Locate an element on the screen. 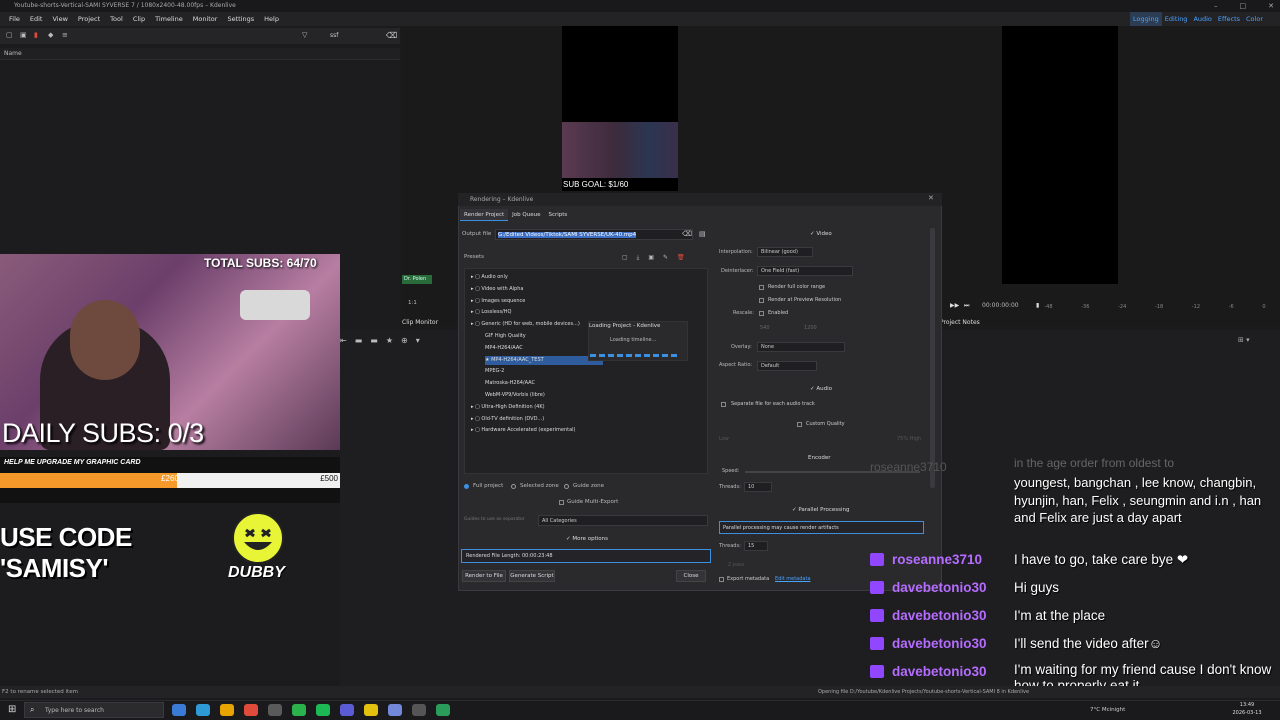  add-clip-icon: ▣ is located at coordinates (24, 35).